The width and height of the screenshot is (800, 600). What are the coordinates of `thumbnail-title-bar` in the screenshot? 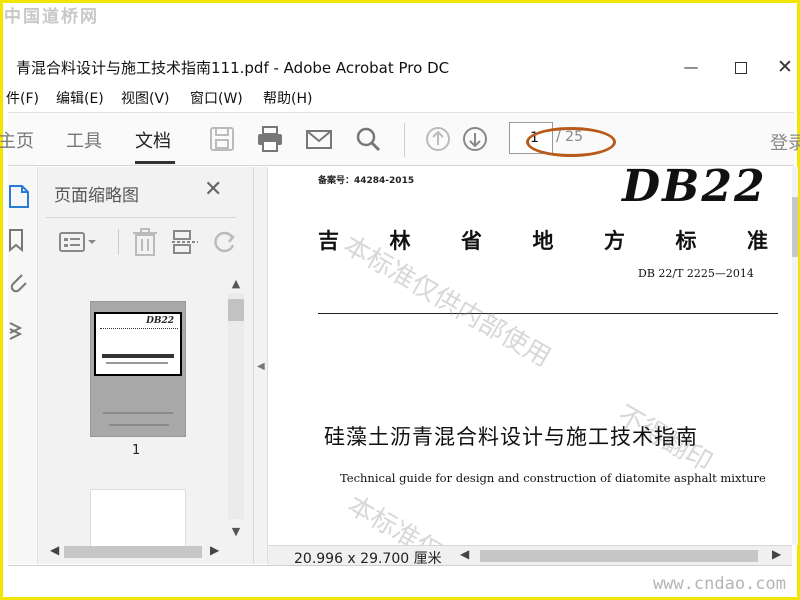 It's located at (138, 356).